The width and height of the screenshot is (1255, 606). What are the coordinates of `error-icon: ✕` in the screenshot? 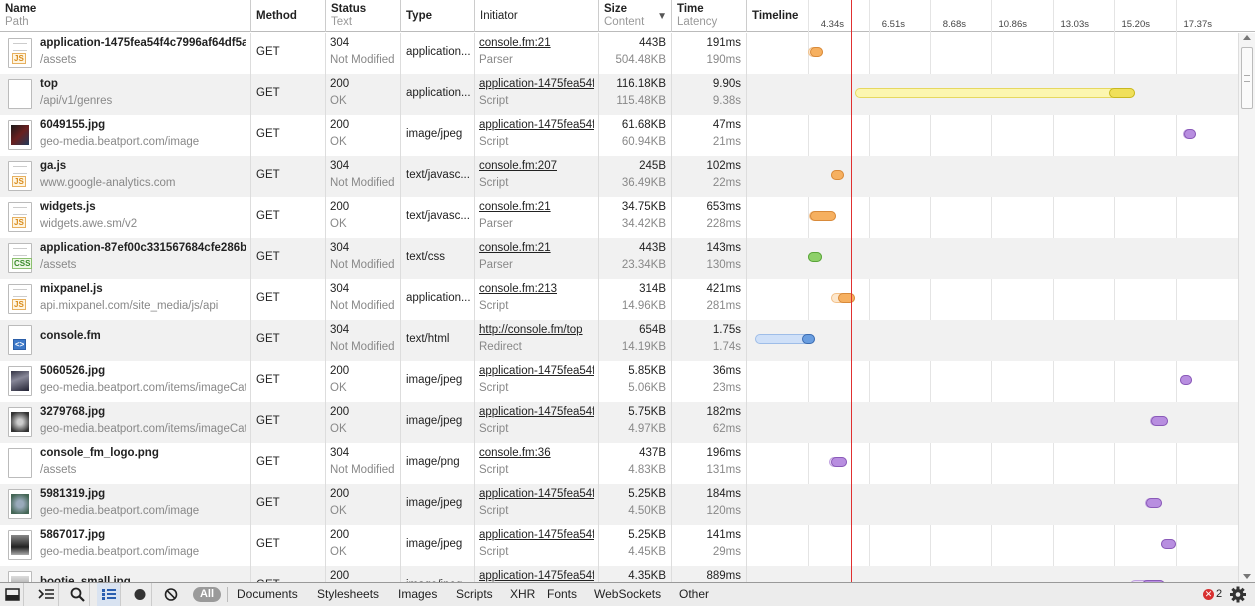 It's located at (1208, 594).